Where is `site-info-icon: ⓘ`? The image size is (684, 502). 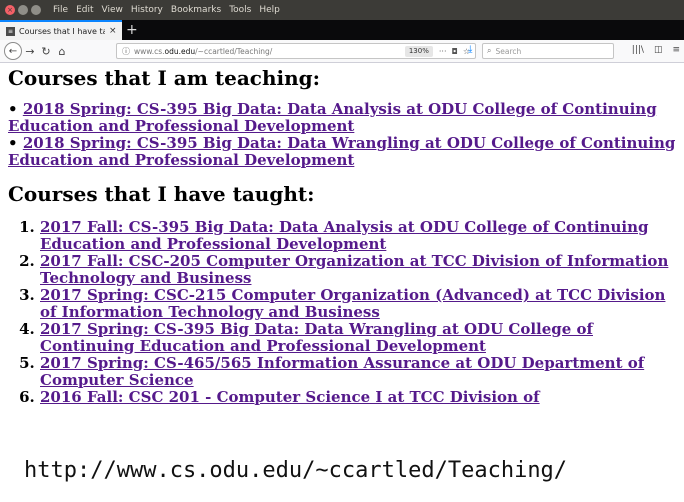
site-info-icon: ⓘ is located at coordinates (126, 51).